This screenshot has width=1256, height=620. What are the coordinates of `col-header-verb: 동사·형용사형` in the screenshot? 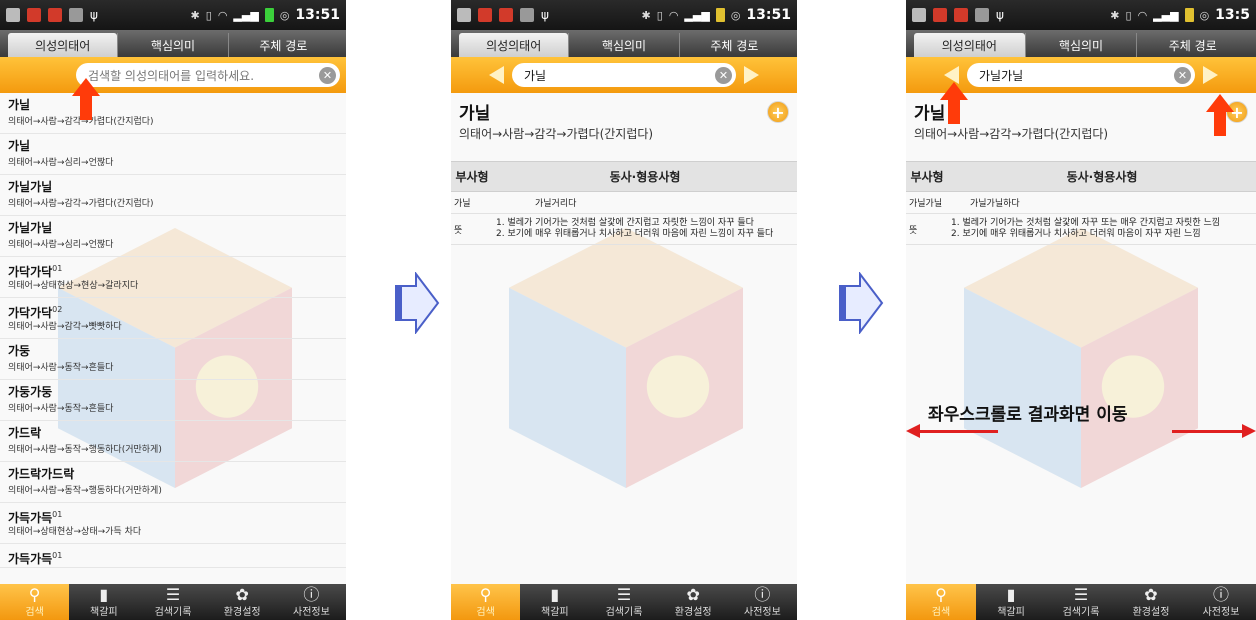 It's located at (645, 176).